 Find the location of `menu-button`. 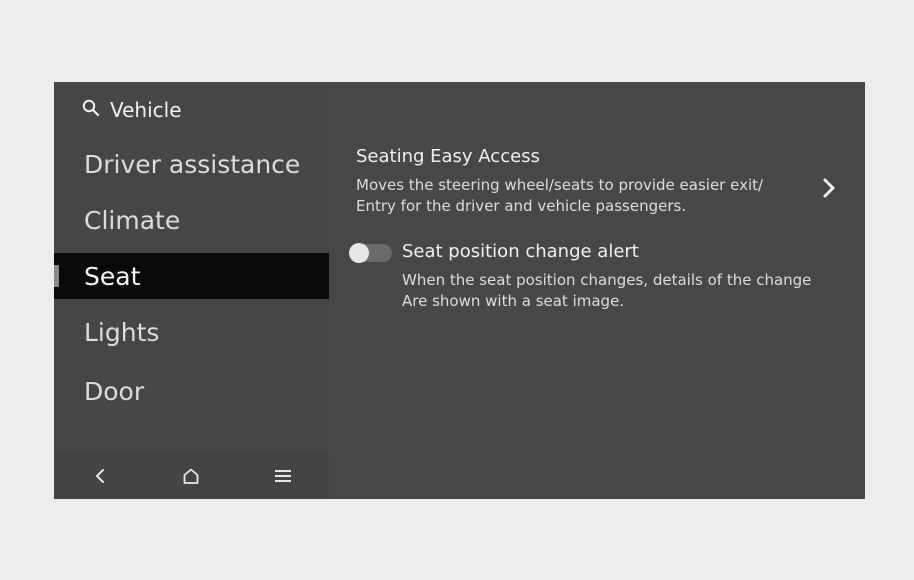

menu-button is located at coordinates (283, 476).